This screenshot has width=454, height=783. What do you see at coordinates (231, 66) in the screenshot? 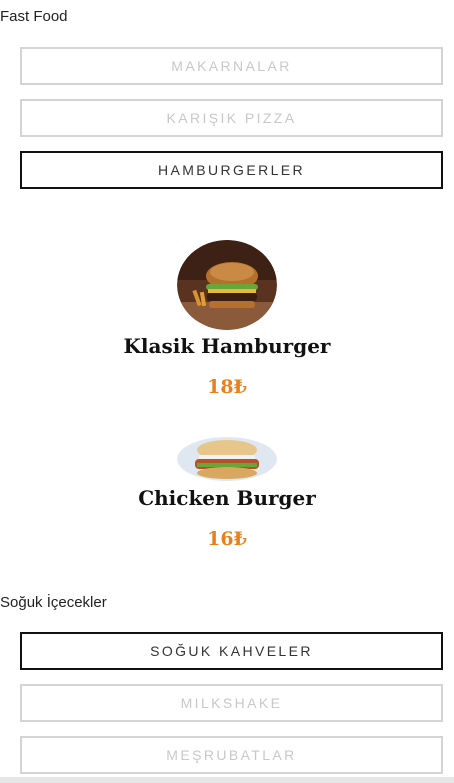
I see `tab-makarnalar: MAKARNALAR` at bounding box center [231, 66].